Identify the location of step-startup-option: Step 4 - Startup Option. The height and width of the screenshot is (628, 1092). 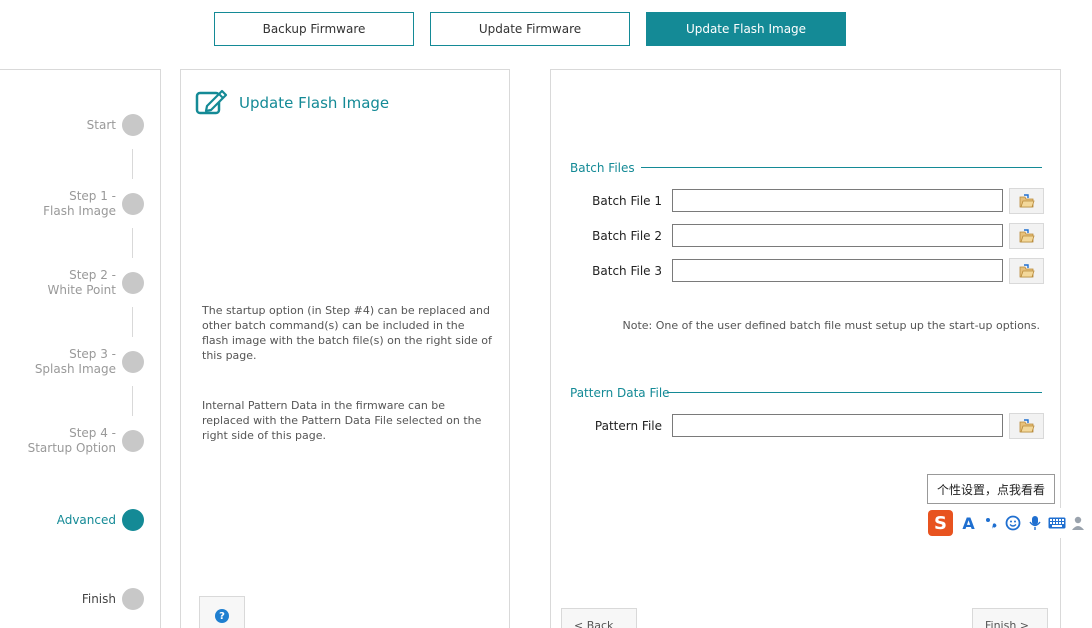
(86, 441).